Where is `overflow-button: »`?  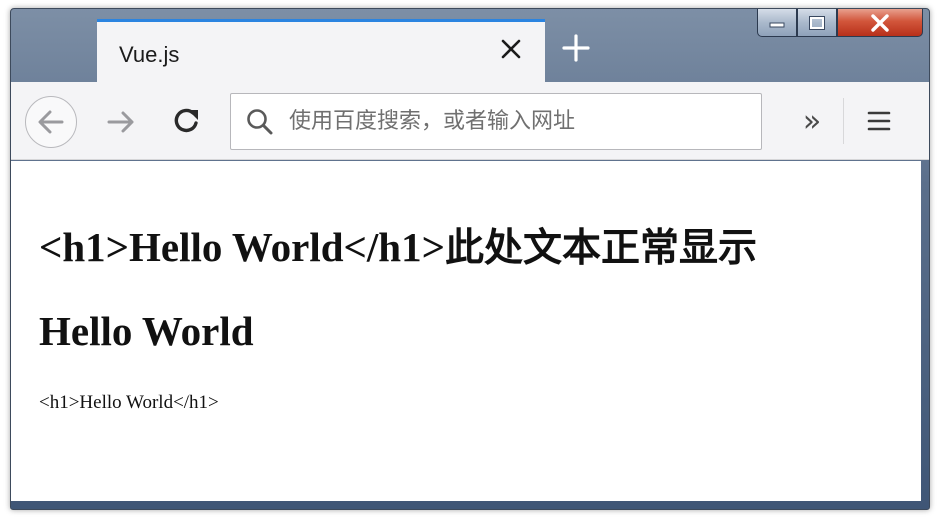
overflow-button: » is located at coordinates (812, 121).